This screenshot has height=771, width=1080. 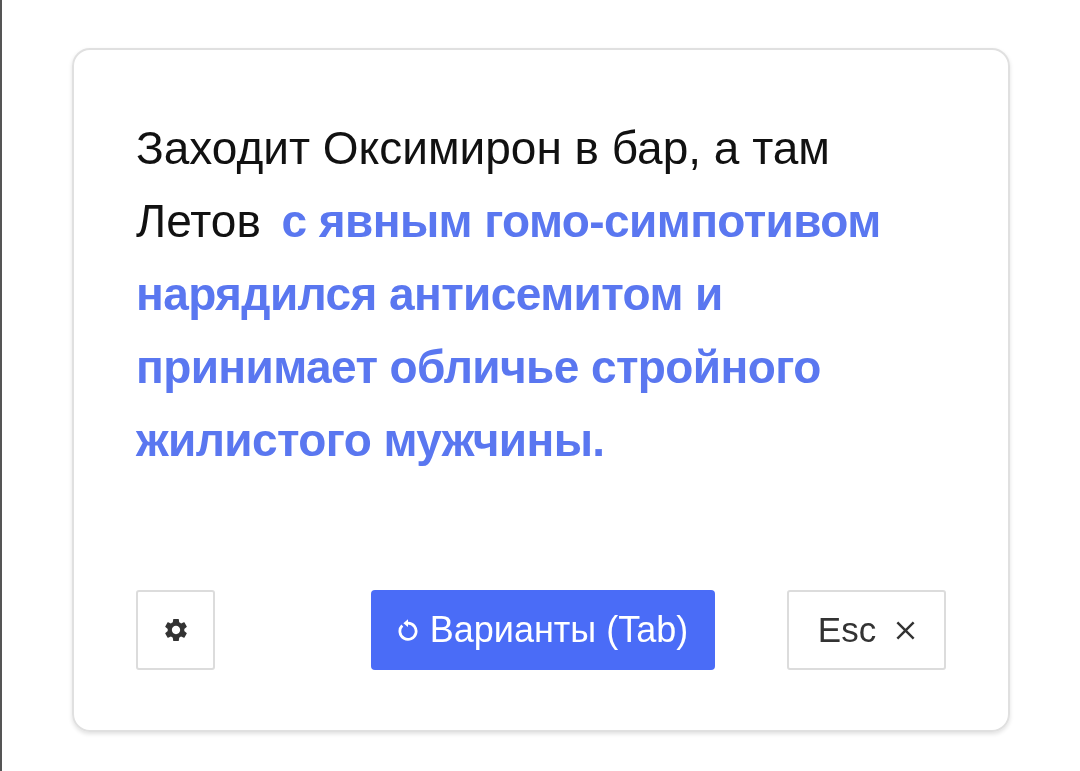 I want to click on close-icon, so click(x=906, y=630).